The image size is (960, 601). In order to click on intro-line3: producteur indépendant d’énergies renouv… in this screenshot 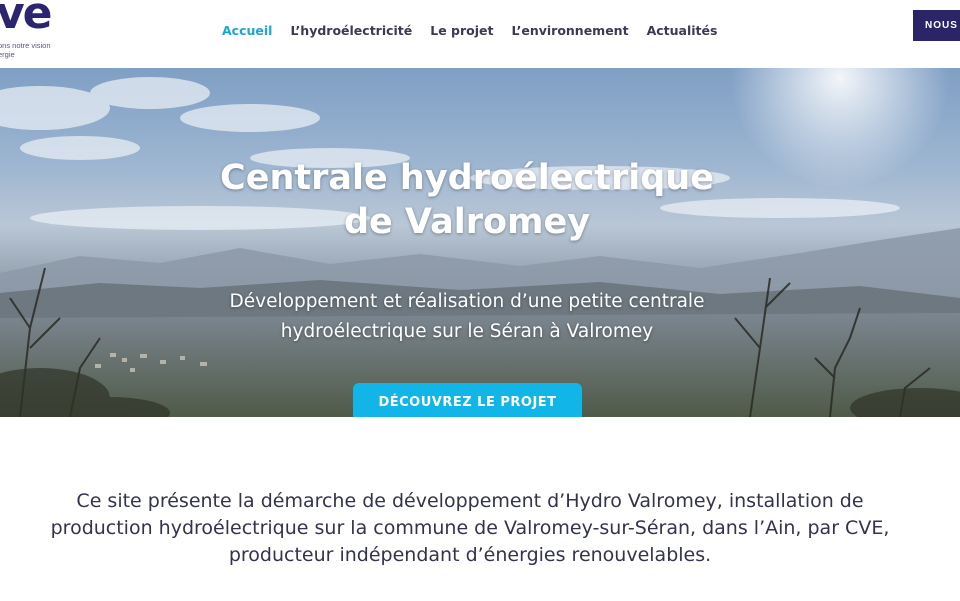, I will do `click(470, 555)`.